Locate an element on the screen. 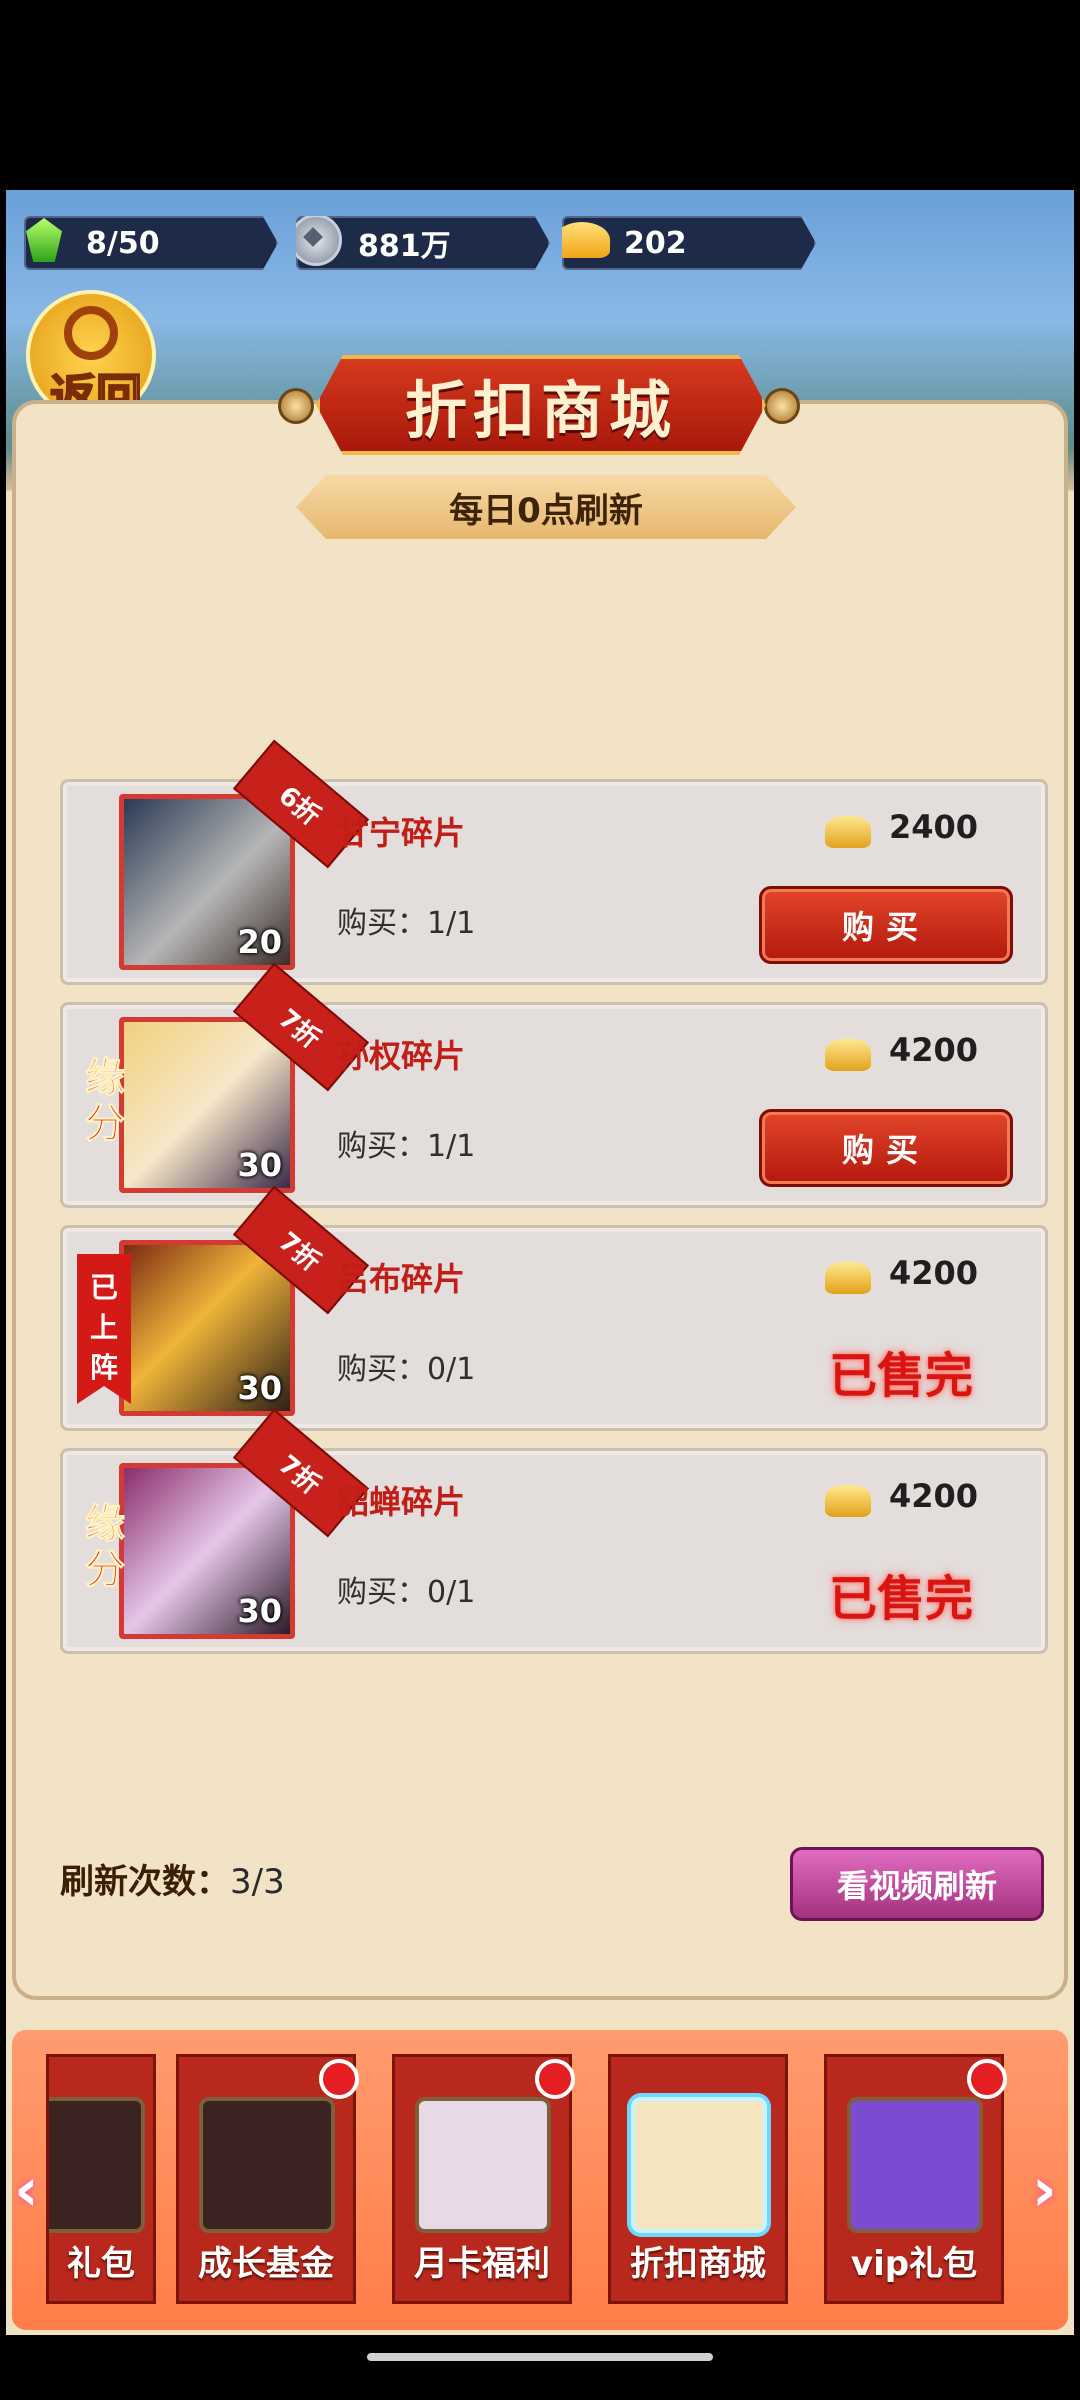  tab-vip-gift: vip礼包 is located at coordinates (915, 2179).